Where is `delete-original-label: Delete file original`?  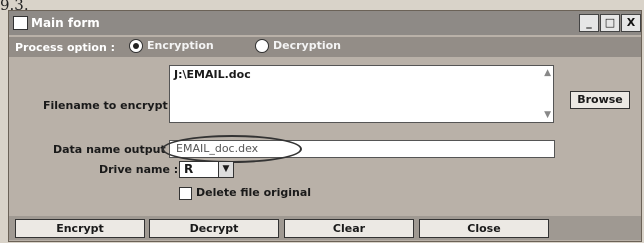 delete-original-label: Delete file original is located at coordinates (254, 192).